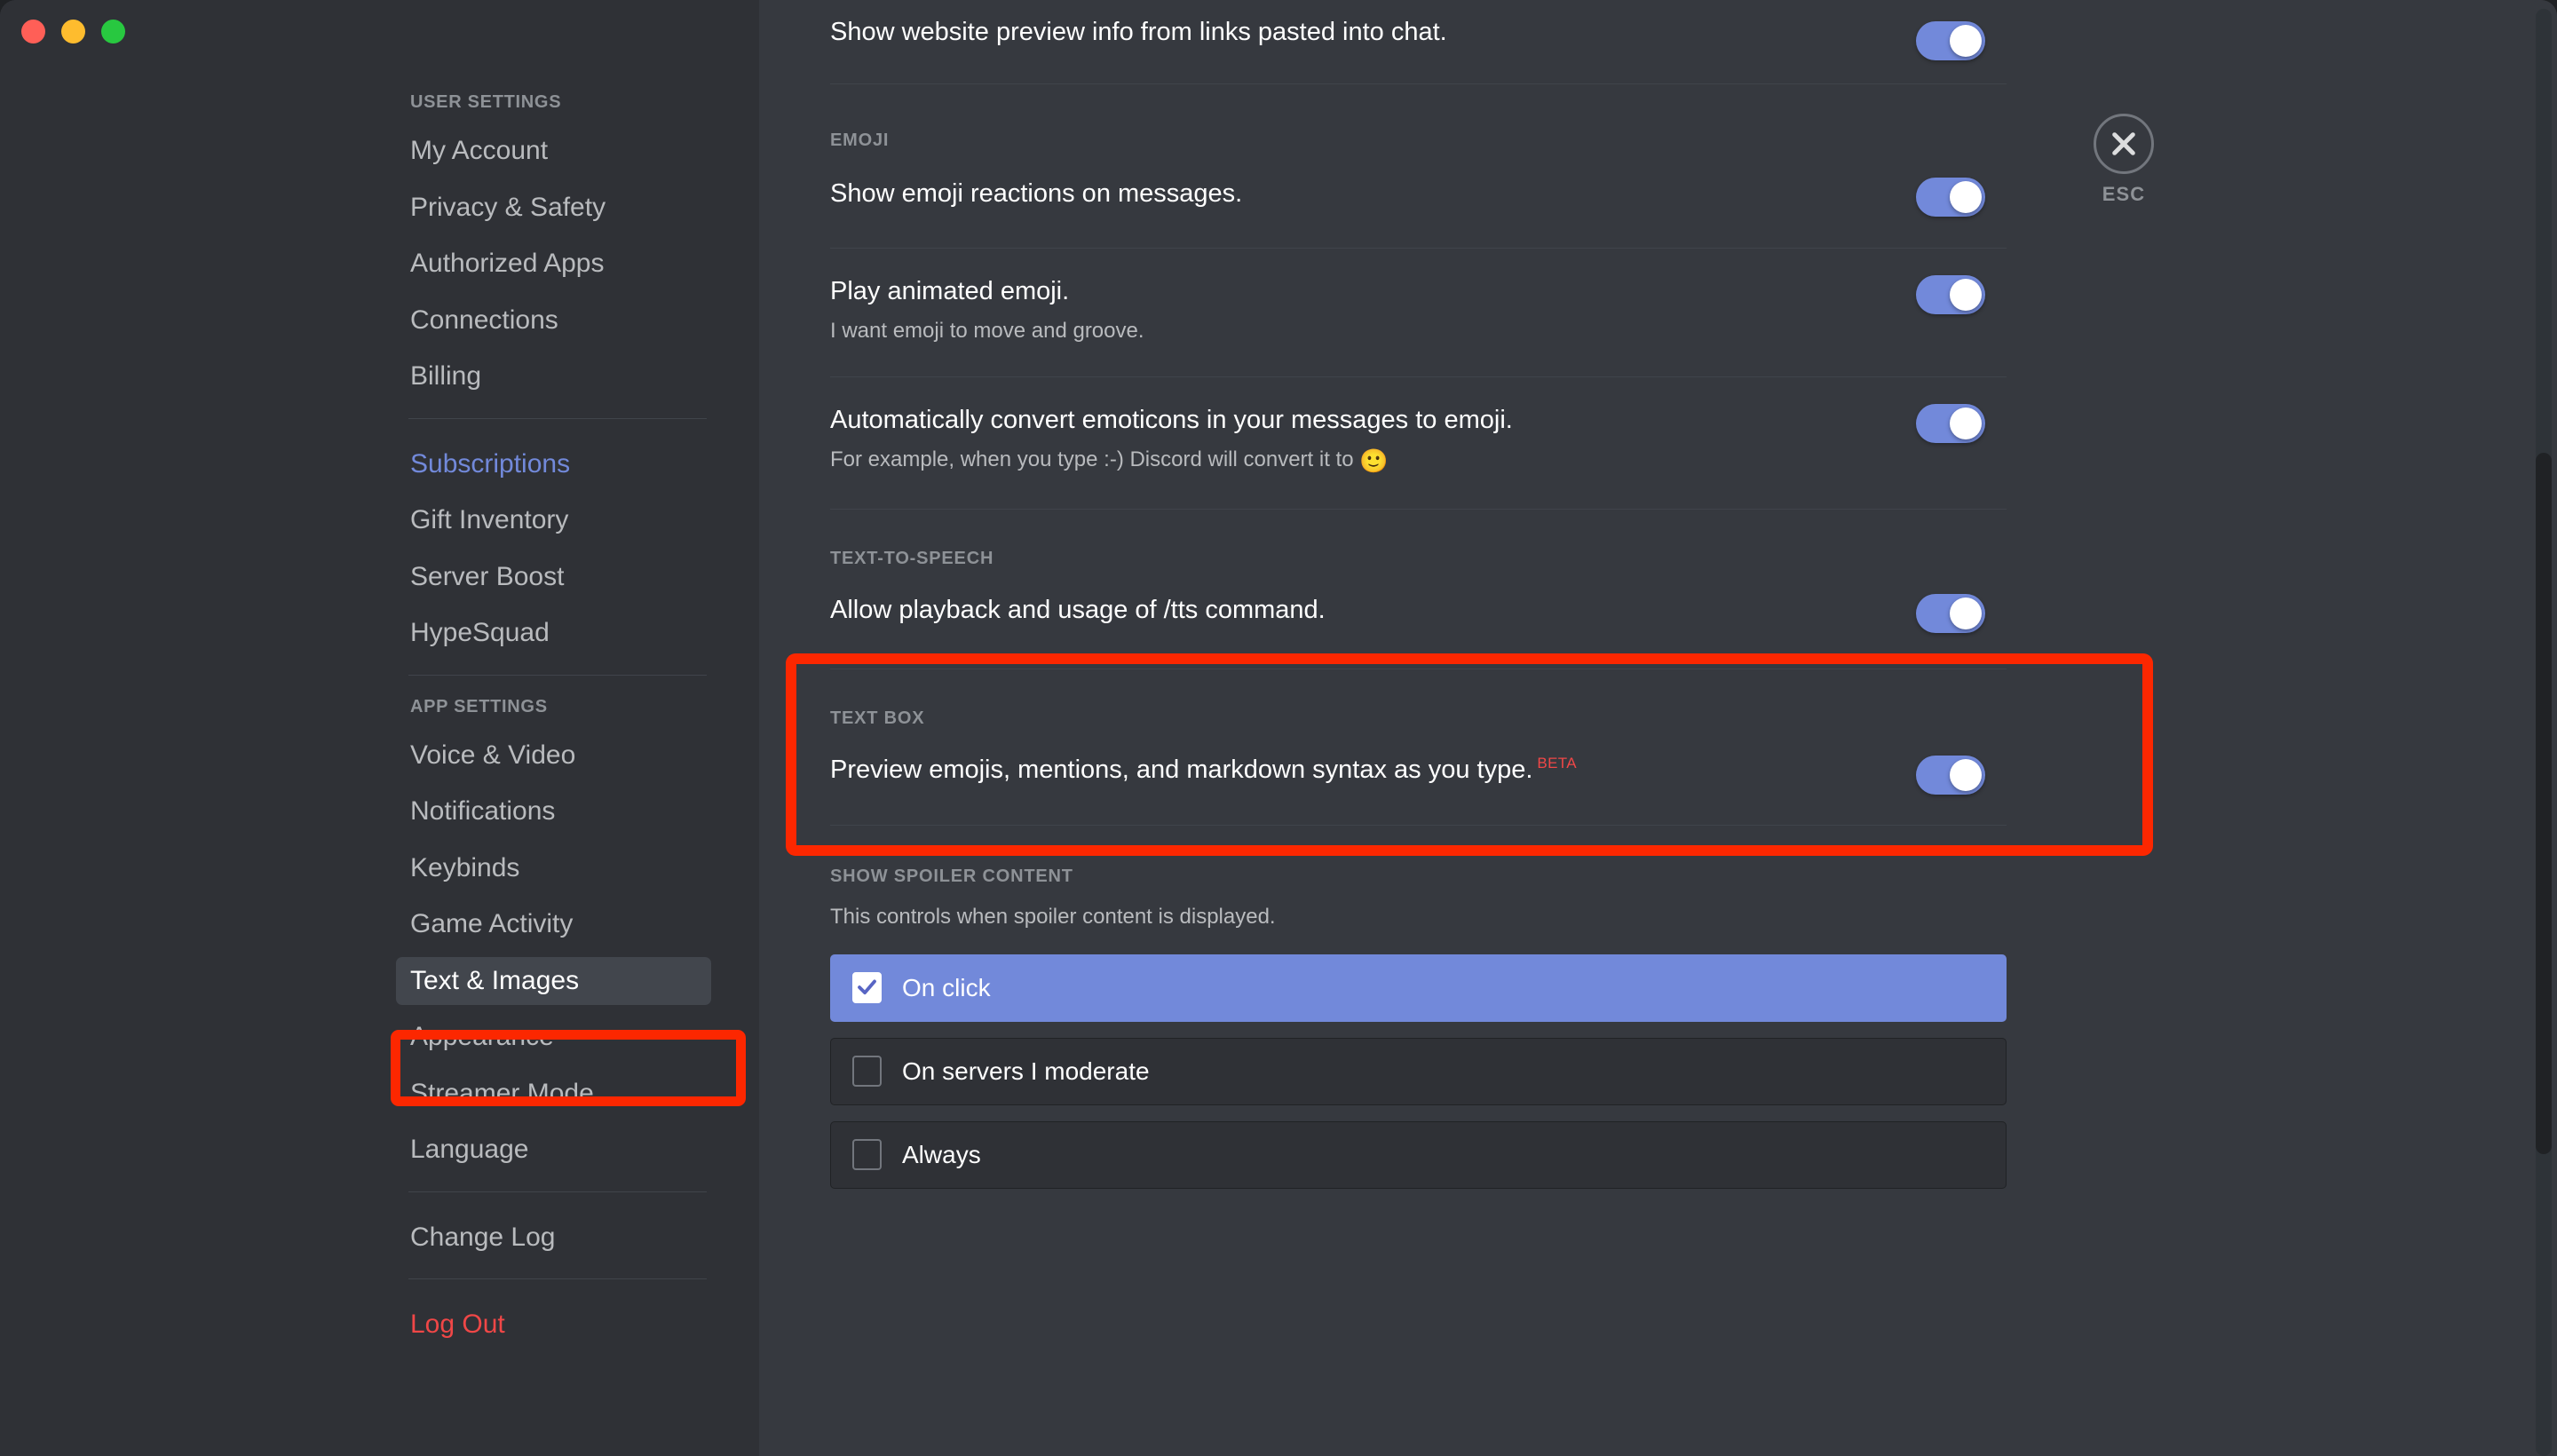  I want to click on sidebar-item-billing: Billing, so click(566, 376).